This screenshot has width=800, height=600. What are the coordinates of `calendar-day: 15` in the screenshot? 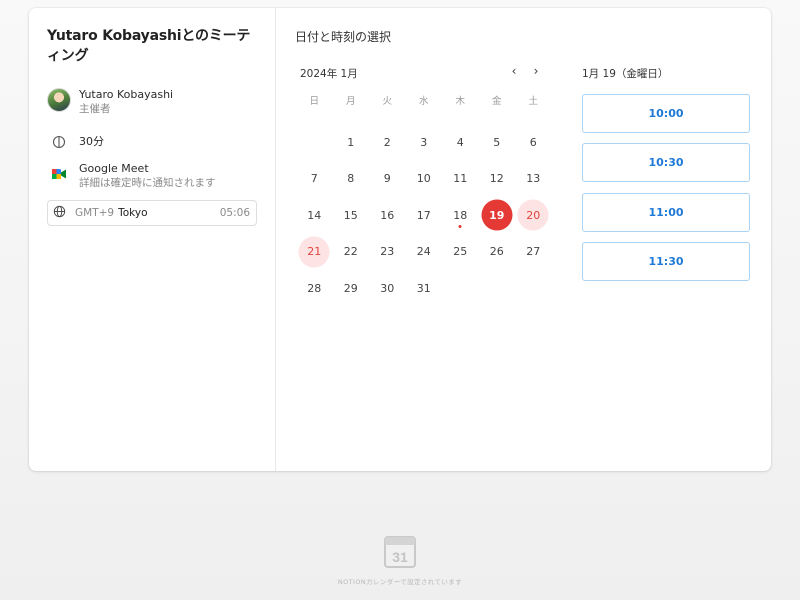 It's located at (351, 215).